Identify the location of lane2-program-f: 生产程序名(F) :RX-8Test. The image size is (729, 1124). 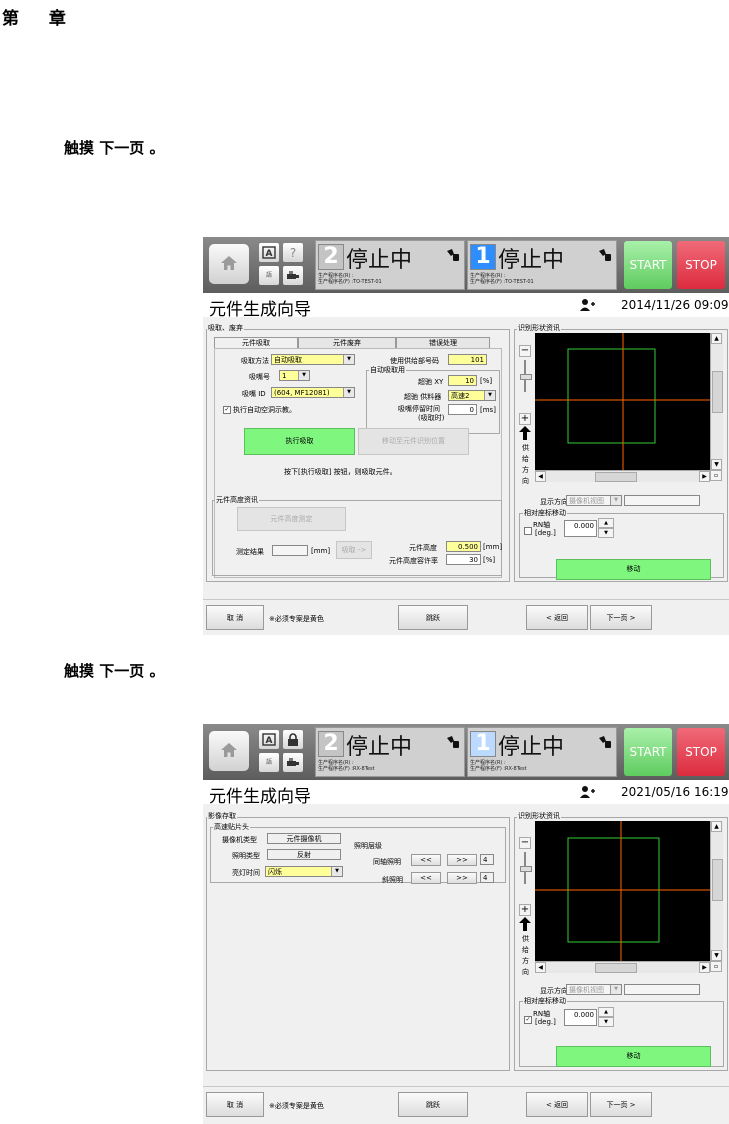
(346, 769).